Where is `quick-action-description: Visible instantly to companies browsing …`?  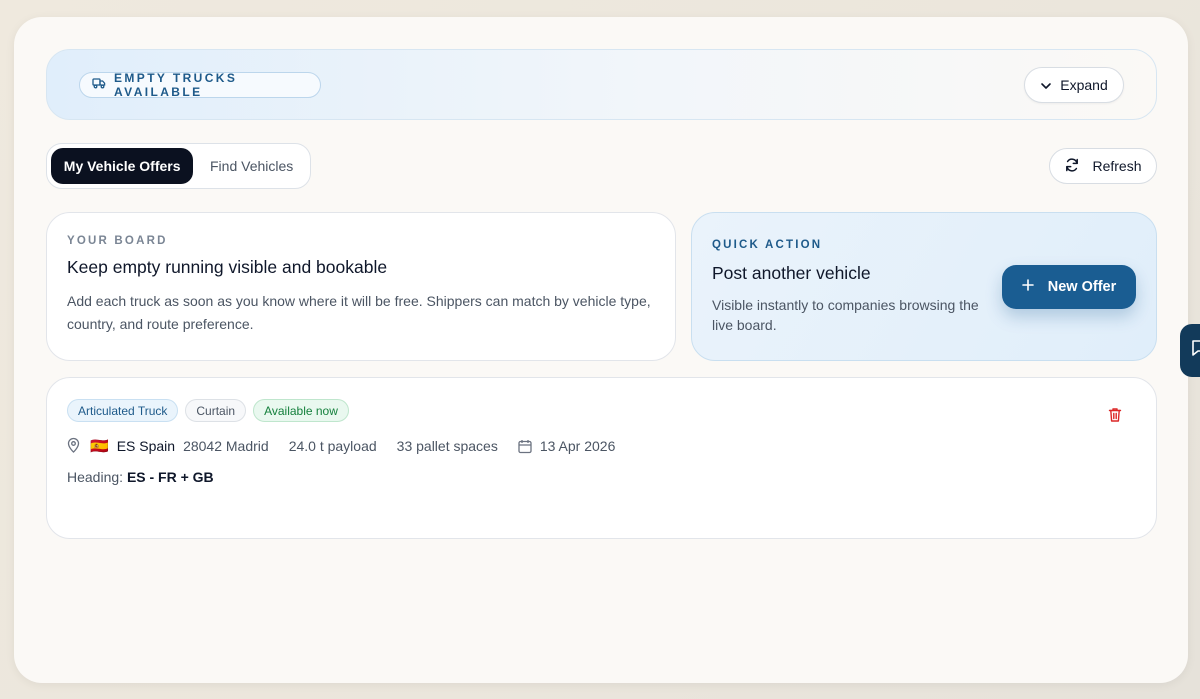
quick-action-description: Visible instantly to companies browsing … is located at coordinates (845, 315).